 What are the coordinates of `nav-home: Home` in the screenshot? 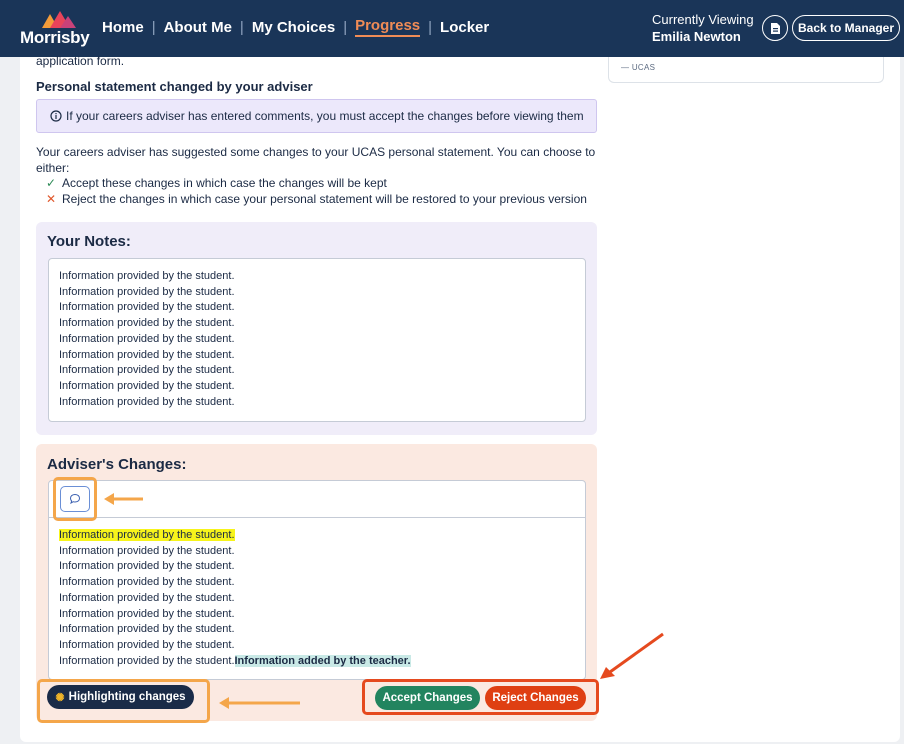 It's located at (123, 27).